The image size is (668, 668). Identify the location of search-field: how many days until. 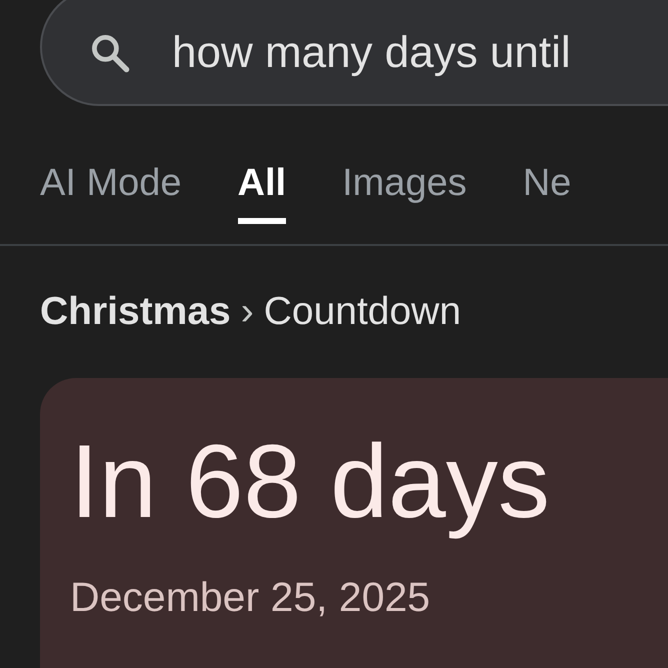
(354, 53).